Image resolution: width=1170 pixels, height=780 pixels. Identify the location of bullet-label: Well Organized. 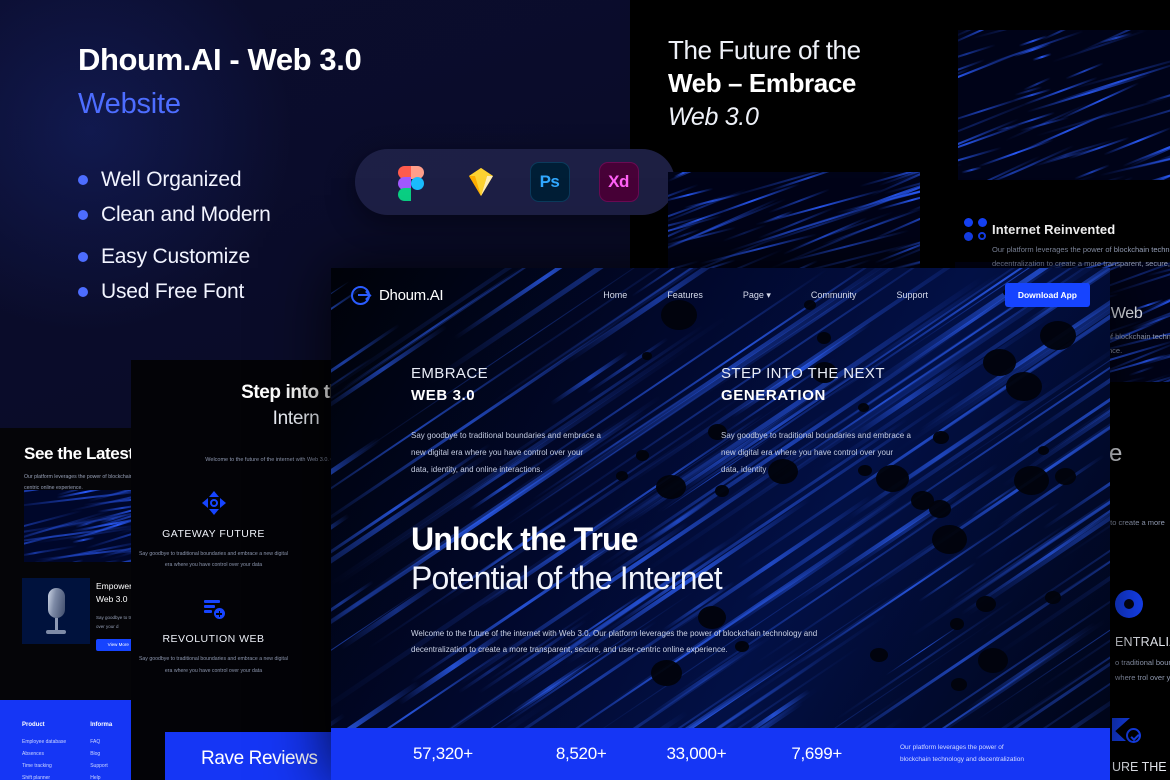
(171, 179).